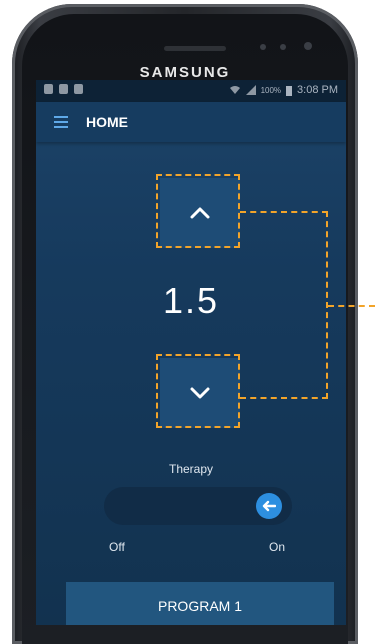  I want to click on program-button: PROGRAM 1, so click(200, 603).